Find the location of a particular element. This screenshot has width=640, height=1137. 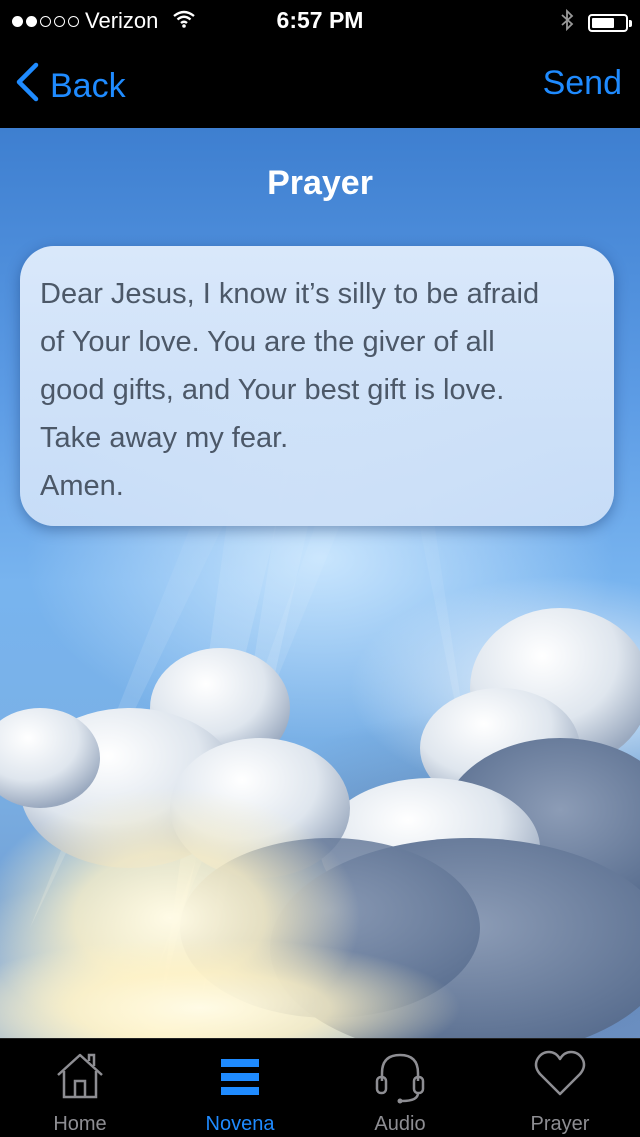

heart-icon is located at coordinates (560, 1073).